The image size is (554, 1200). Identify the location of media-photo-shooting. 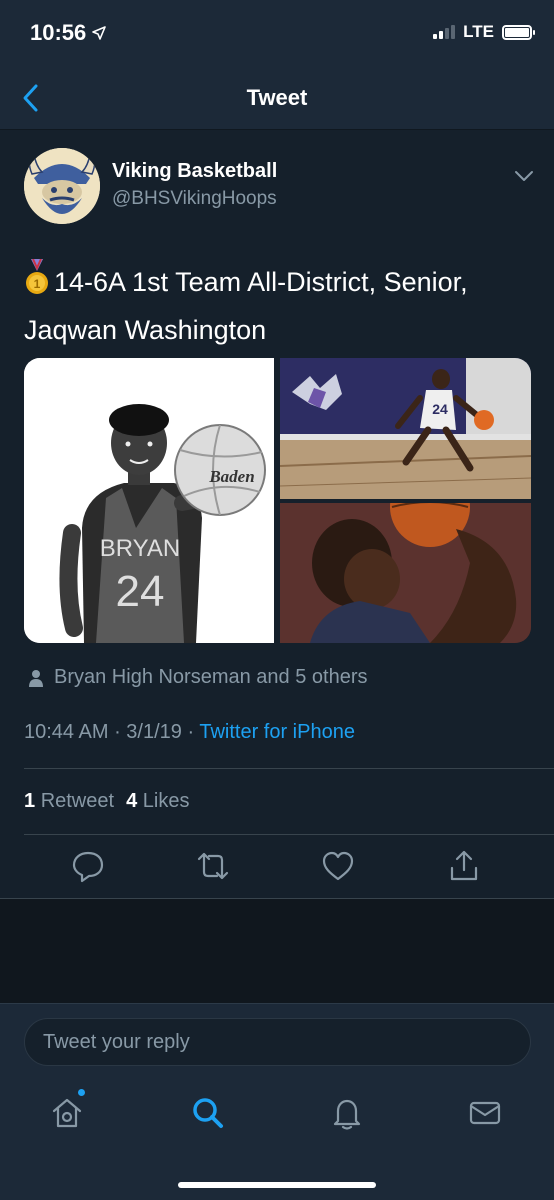
(405, 555).